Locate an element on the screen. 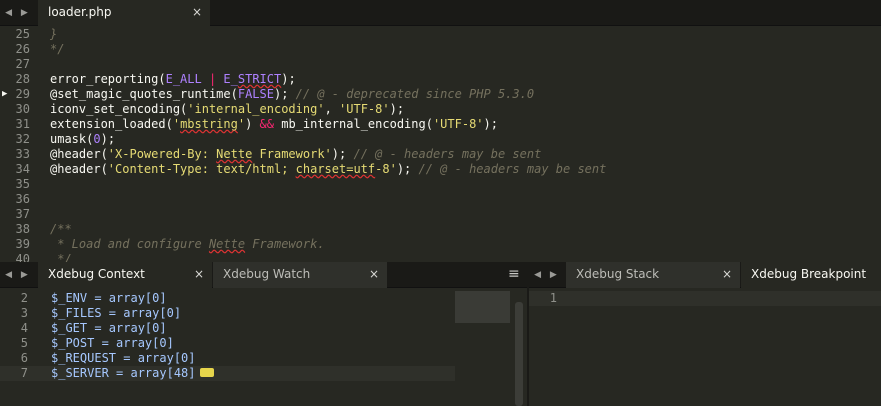  code-line: 28 error_reporting(E_ALL | E_STRICT); is located at coordinates (440, 79).